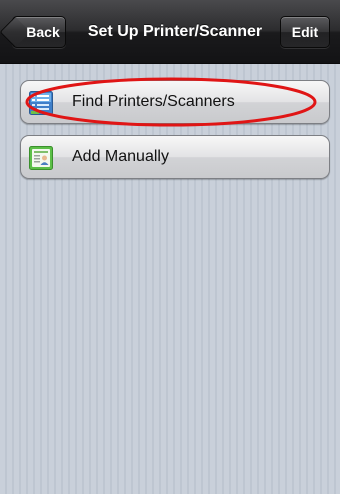  I want to click on add-manually-label: Add Manually, so click(120, 156).